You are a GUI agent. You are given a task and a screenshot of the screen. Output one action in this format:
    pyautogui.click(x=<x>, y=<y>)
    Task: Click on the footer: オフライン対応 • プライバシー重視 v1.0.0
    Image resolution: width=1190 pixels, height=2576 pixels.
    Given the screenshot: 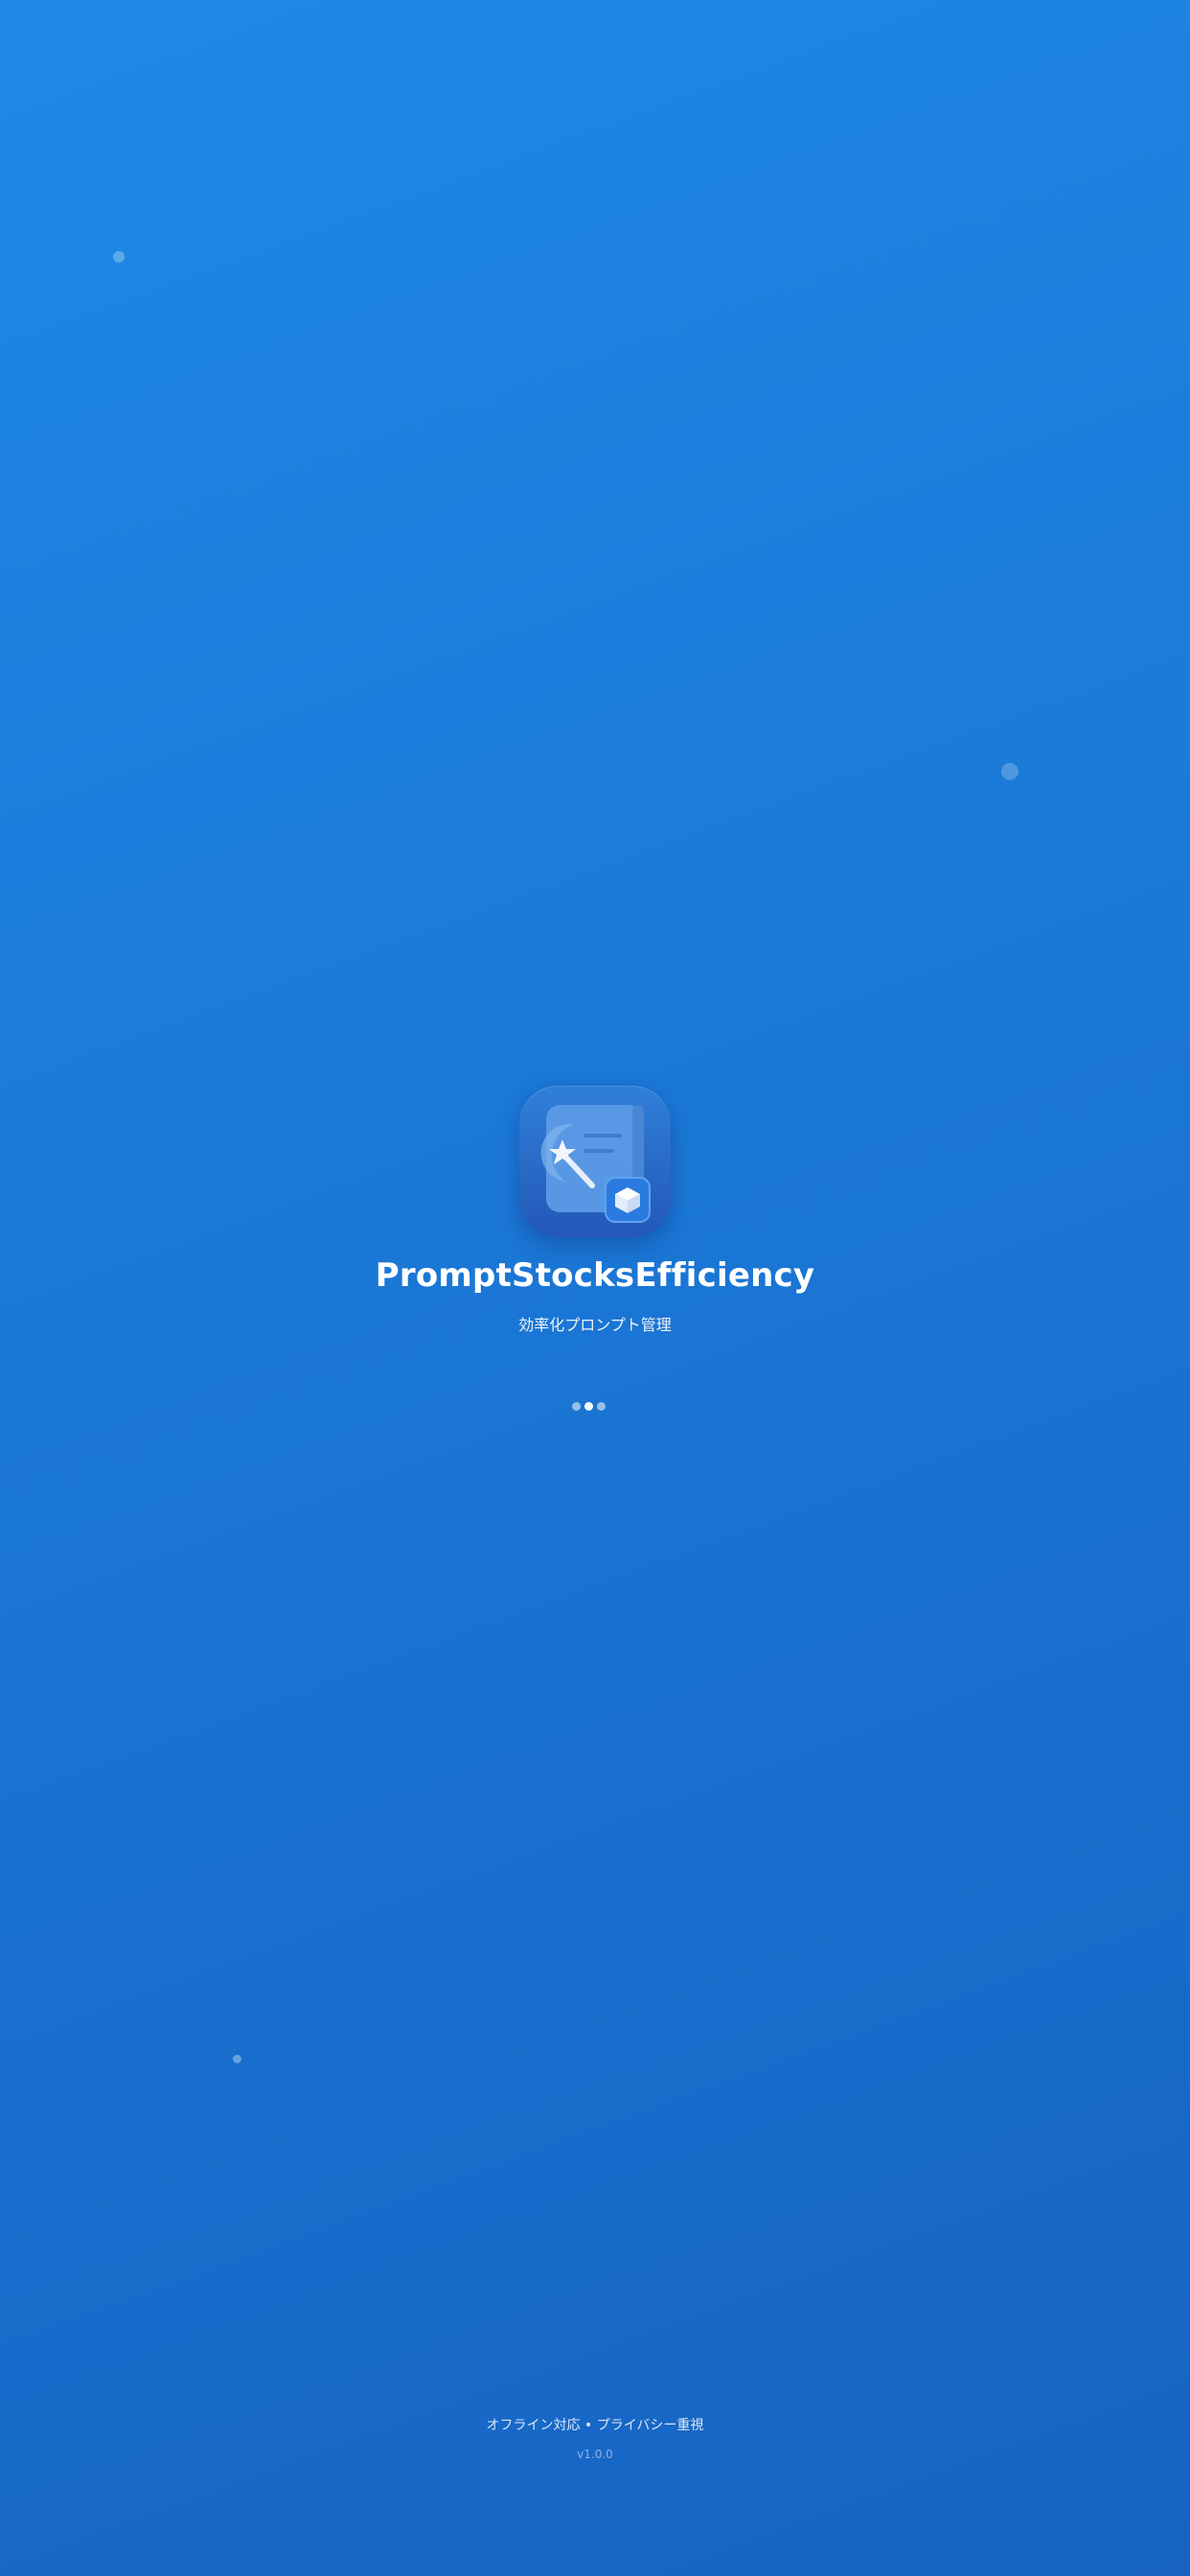 What is the action you would take?
    pyautogui.click(x=595, y=2438)
    